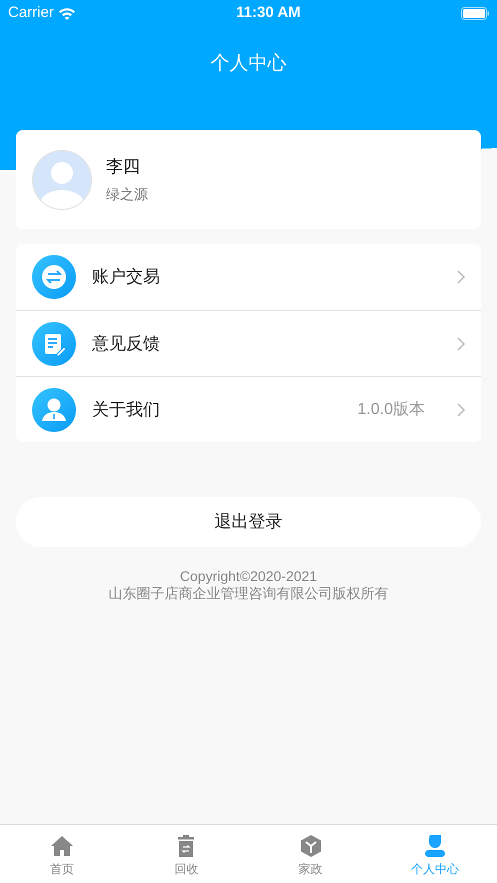 The height and width of the screenshot is (883, 497). Describe the element at coordinates (248, 277) in the screenshot. I see `menu-item: 账户交易` at that location.